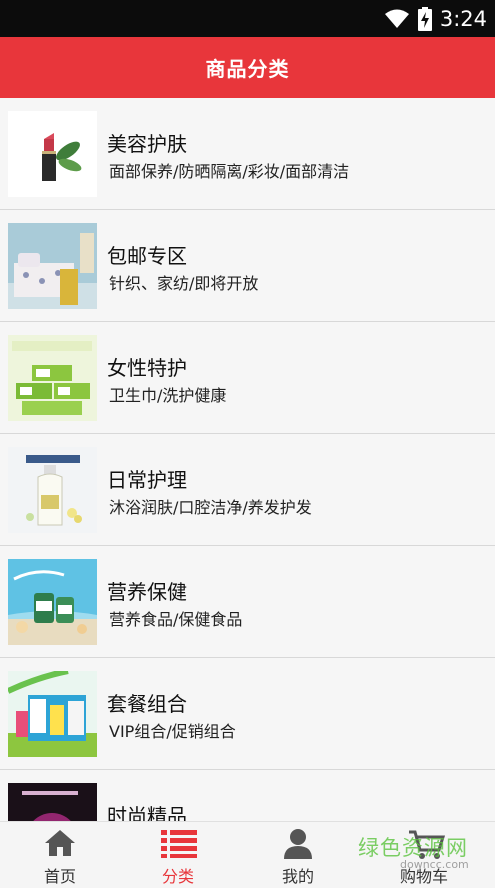 Image resolution: width=495 pixels, height=888 pixels. Describe the element at coordinates (424, 19) in the screenshot. I see `battery-charging-icon` at that location.